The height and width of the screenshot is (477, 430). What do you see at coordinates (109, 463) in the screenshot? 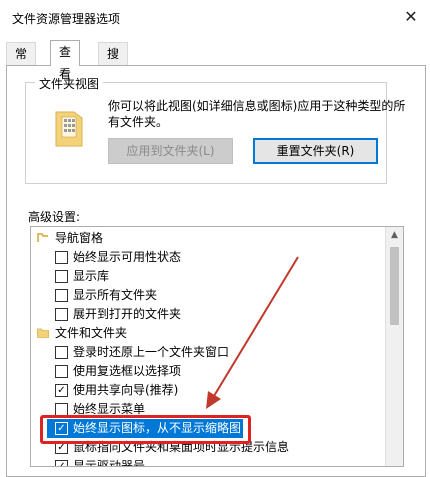
I see `option-label: 显示驱动器号` at bounding box center [109, 463].